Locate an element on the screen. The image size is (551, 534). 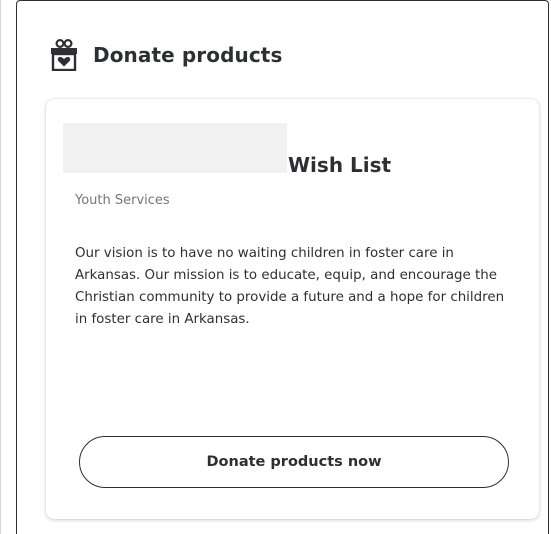
organization-category: Youth Services is located at coordinates (122, 200).